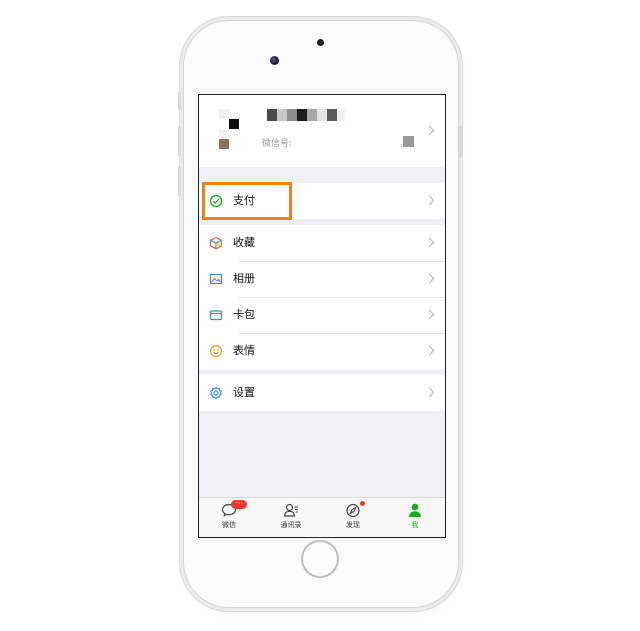 The width and height of the screenshot is (640, 631). I want to click on settings-group: 设置, so click(322, 393).